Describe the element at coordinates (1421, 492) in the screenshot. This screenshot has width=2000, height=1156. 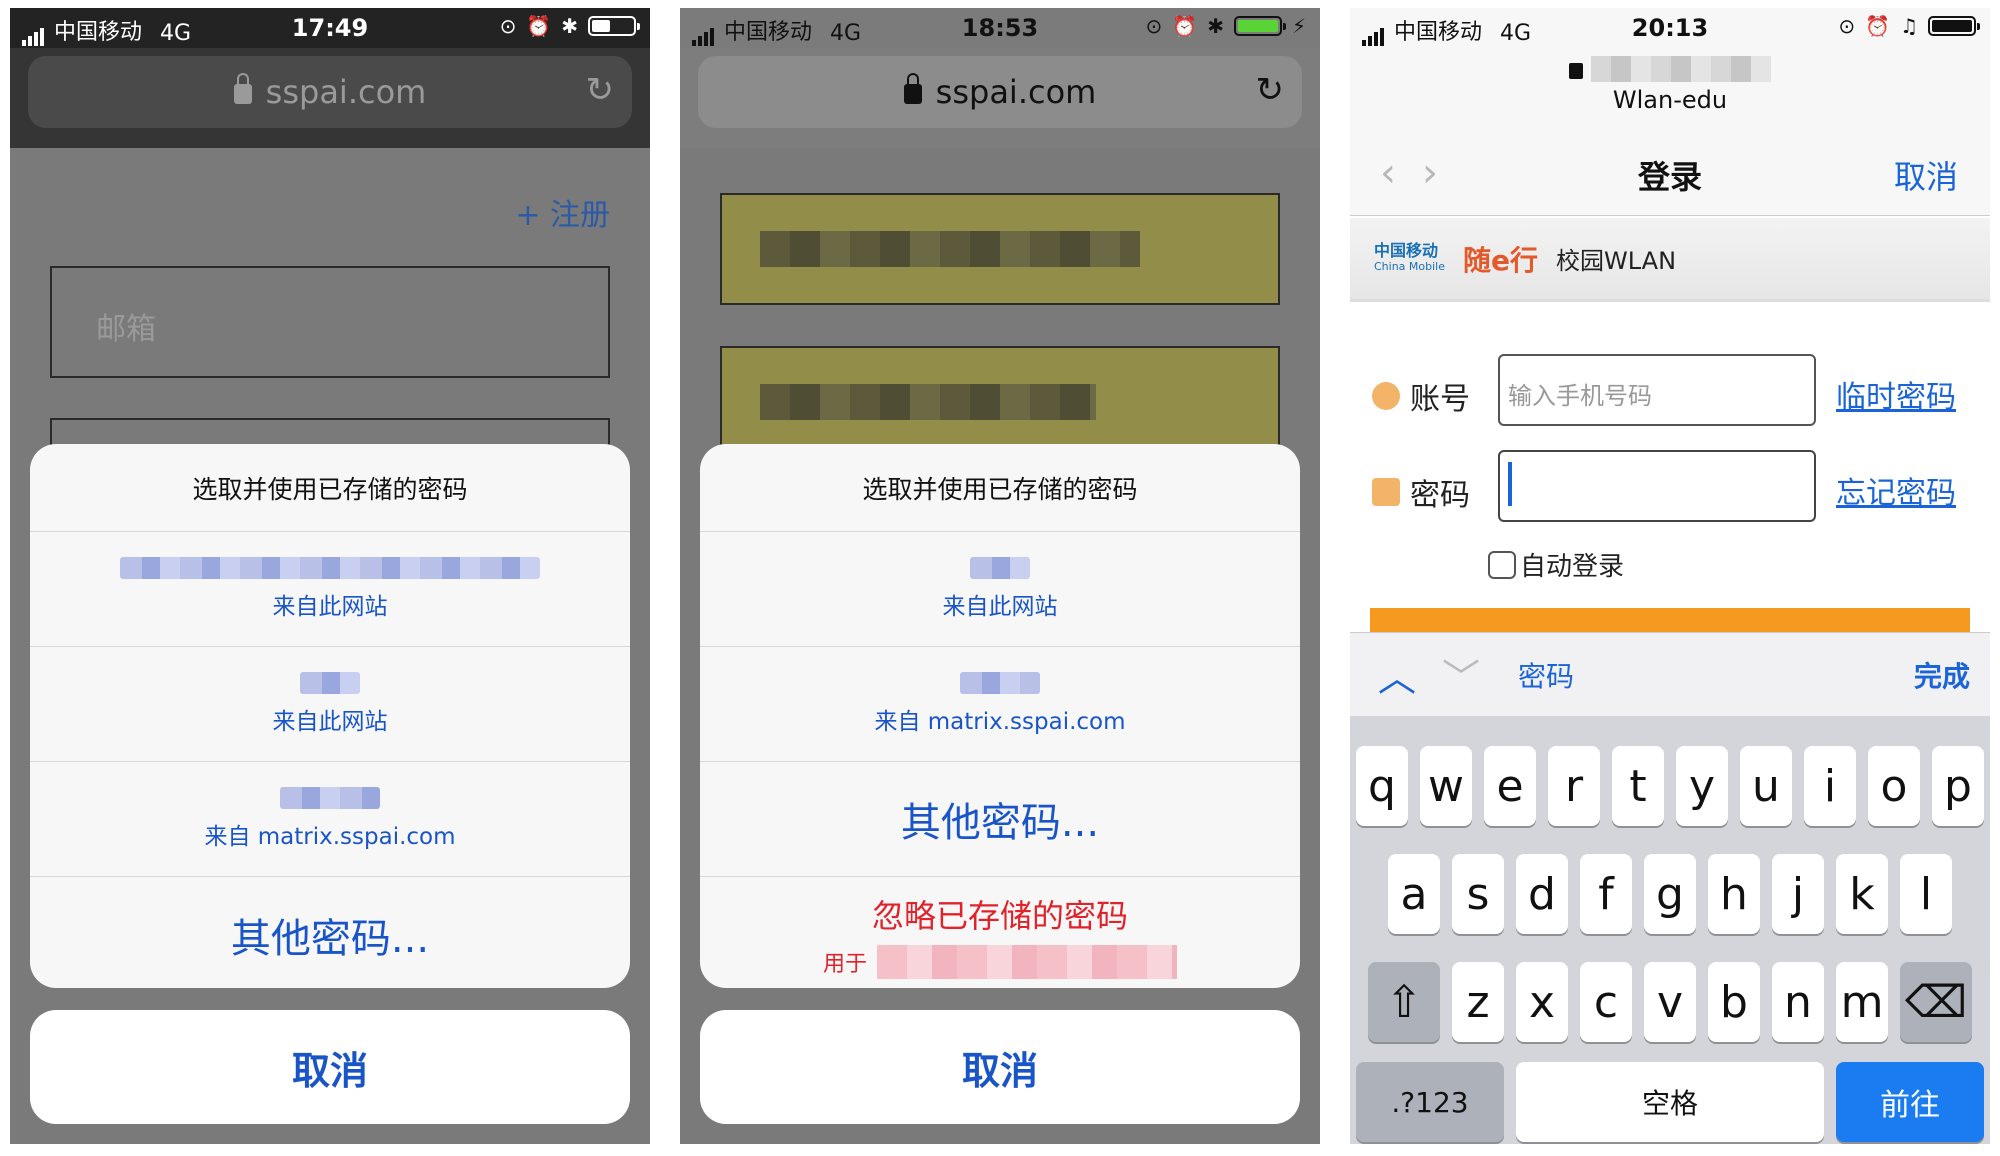
I see `password-label: 密码` at that location.